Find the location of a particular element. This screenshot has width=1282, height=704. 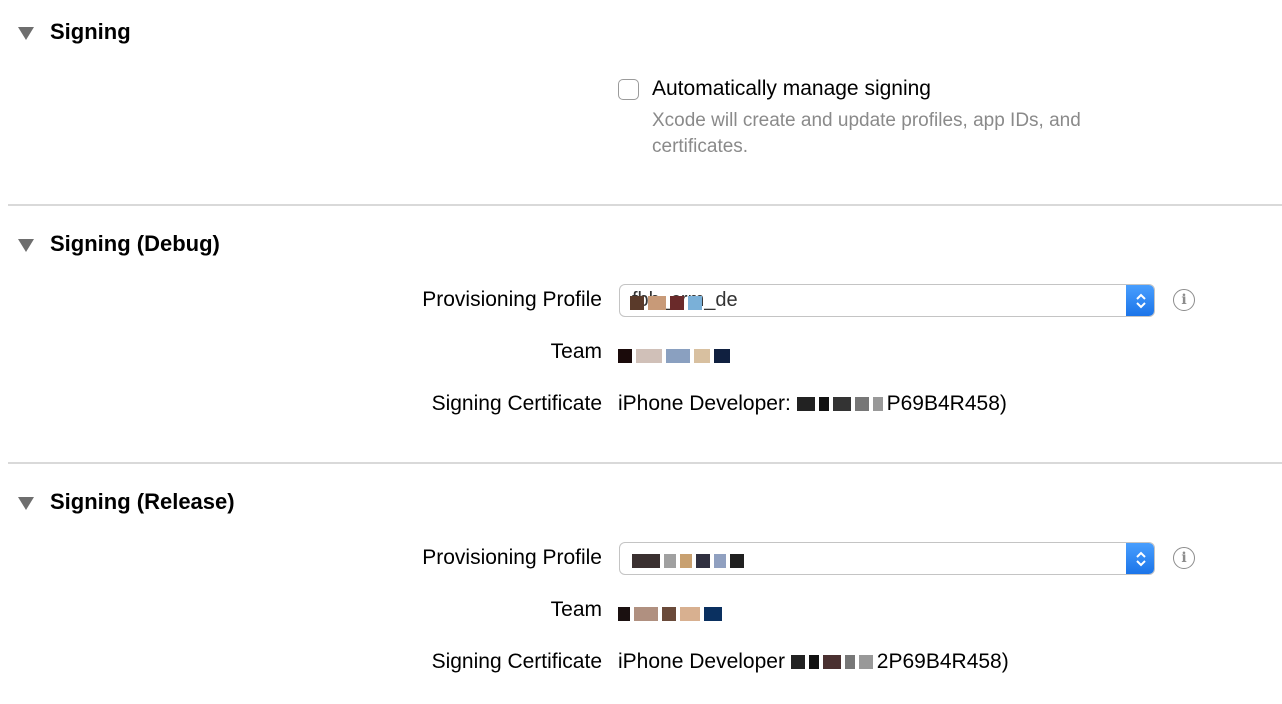

auto-manage-signing-checkbox is located at coordinates (628, 89).